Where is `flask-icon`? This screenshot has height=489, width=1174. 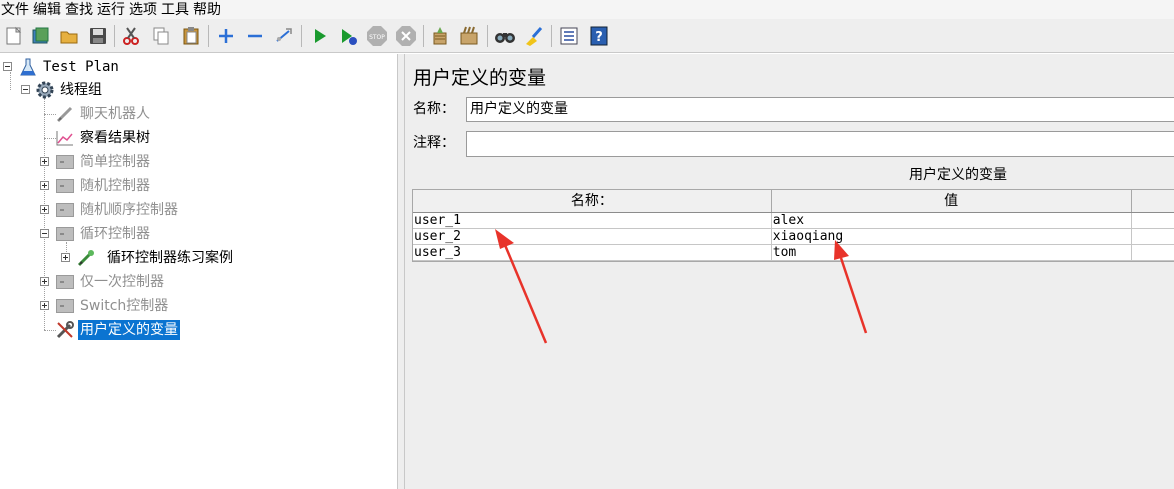
flask-icon is located at coordinates (28, 67).